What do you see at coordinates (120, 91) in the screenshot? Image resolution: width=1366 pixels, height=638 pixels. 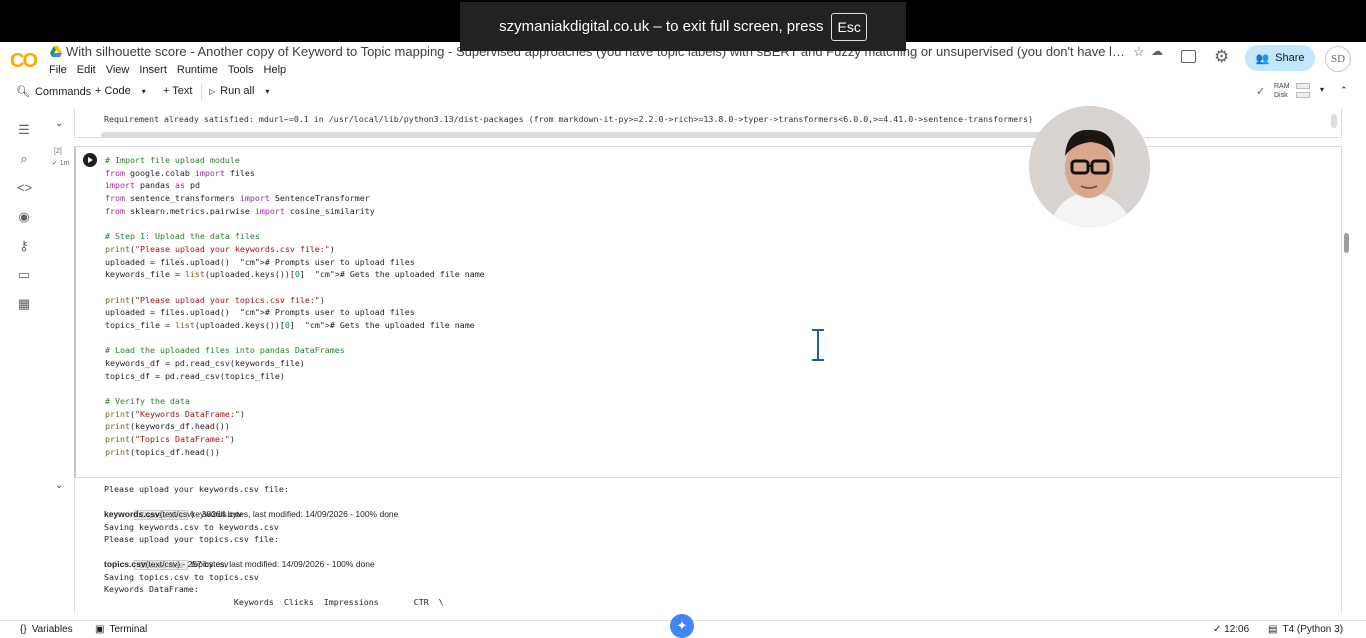 I see `add-code-button: + Code ▾` at bounding box center [120, 91].